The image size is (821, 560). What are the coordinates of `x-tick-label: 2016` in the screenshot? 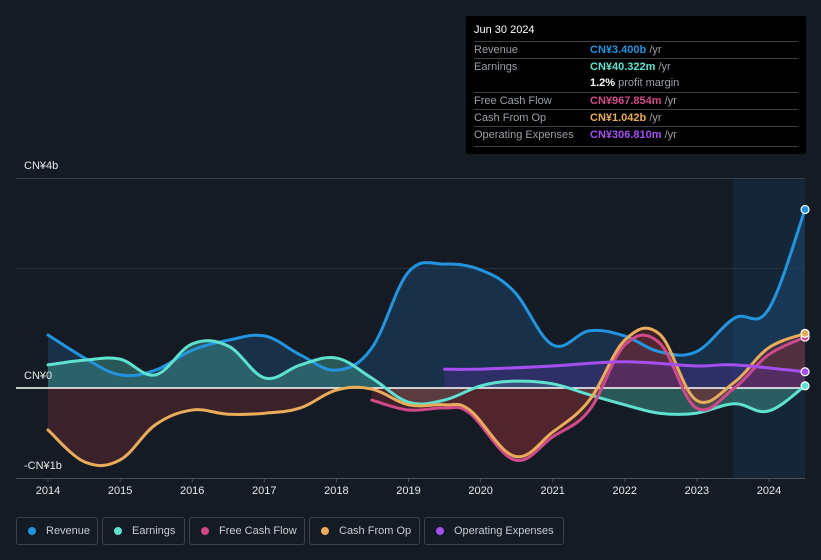 It's located at (192, 491).